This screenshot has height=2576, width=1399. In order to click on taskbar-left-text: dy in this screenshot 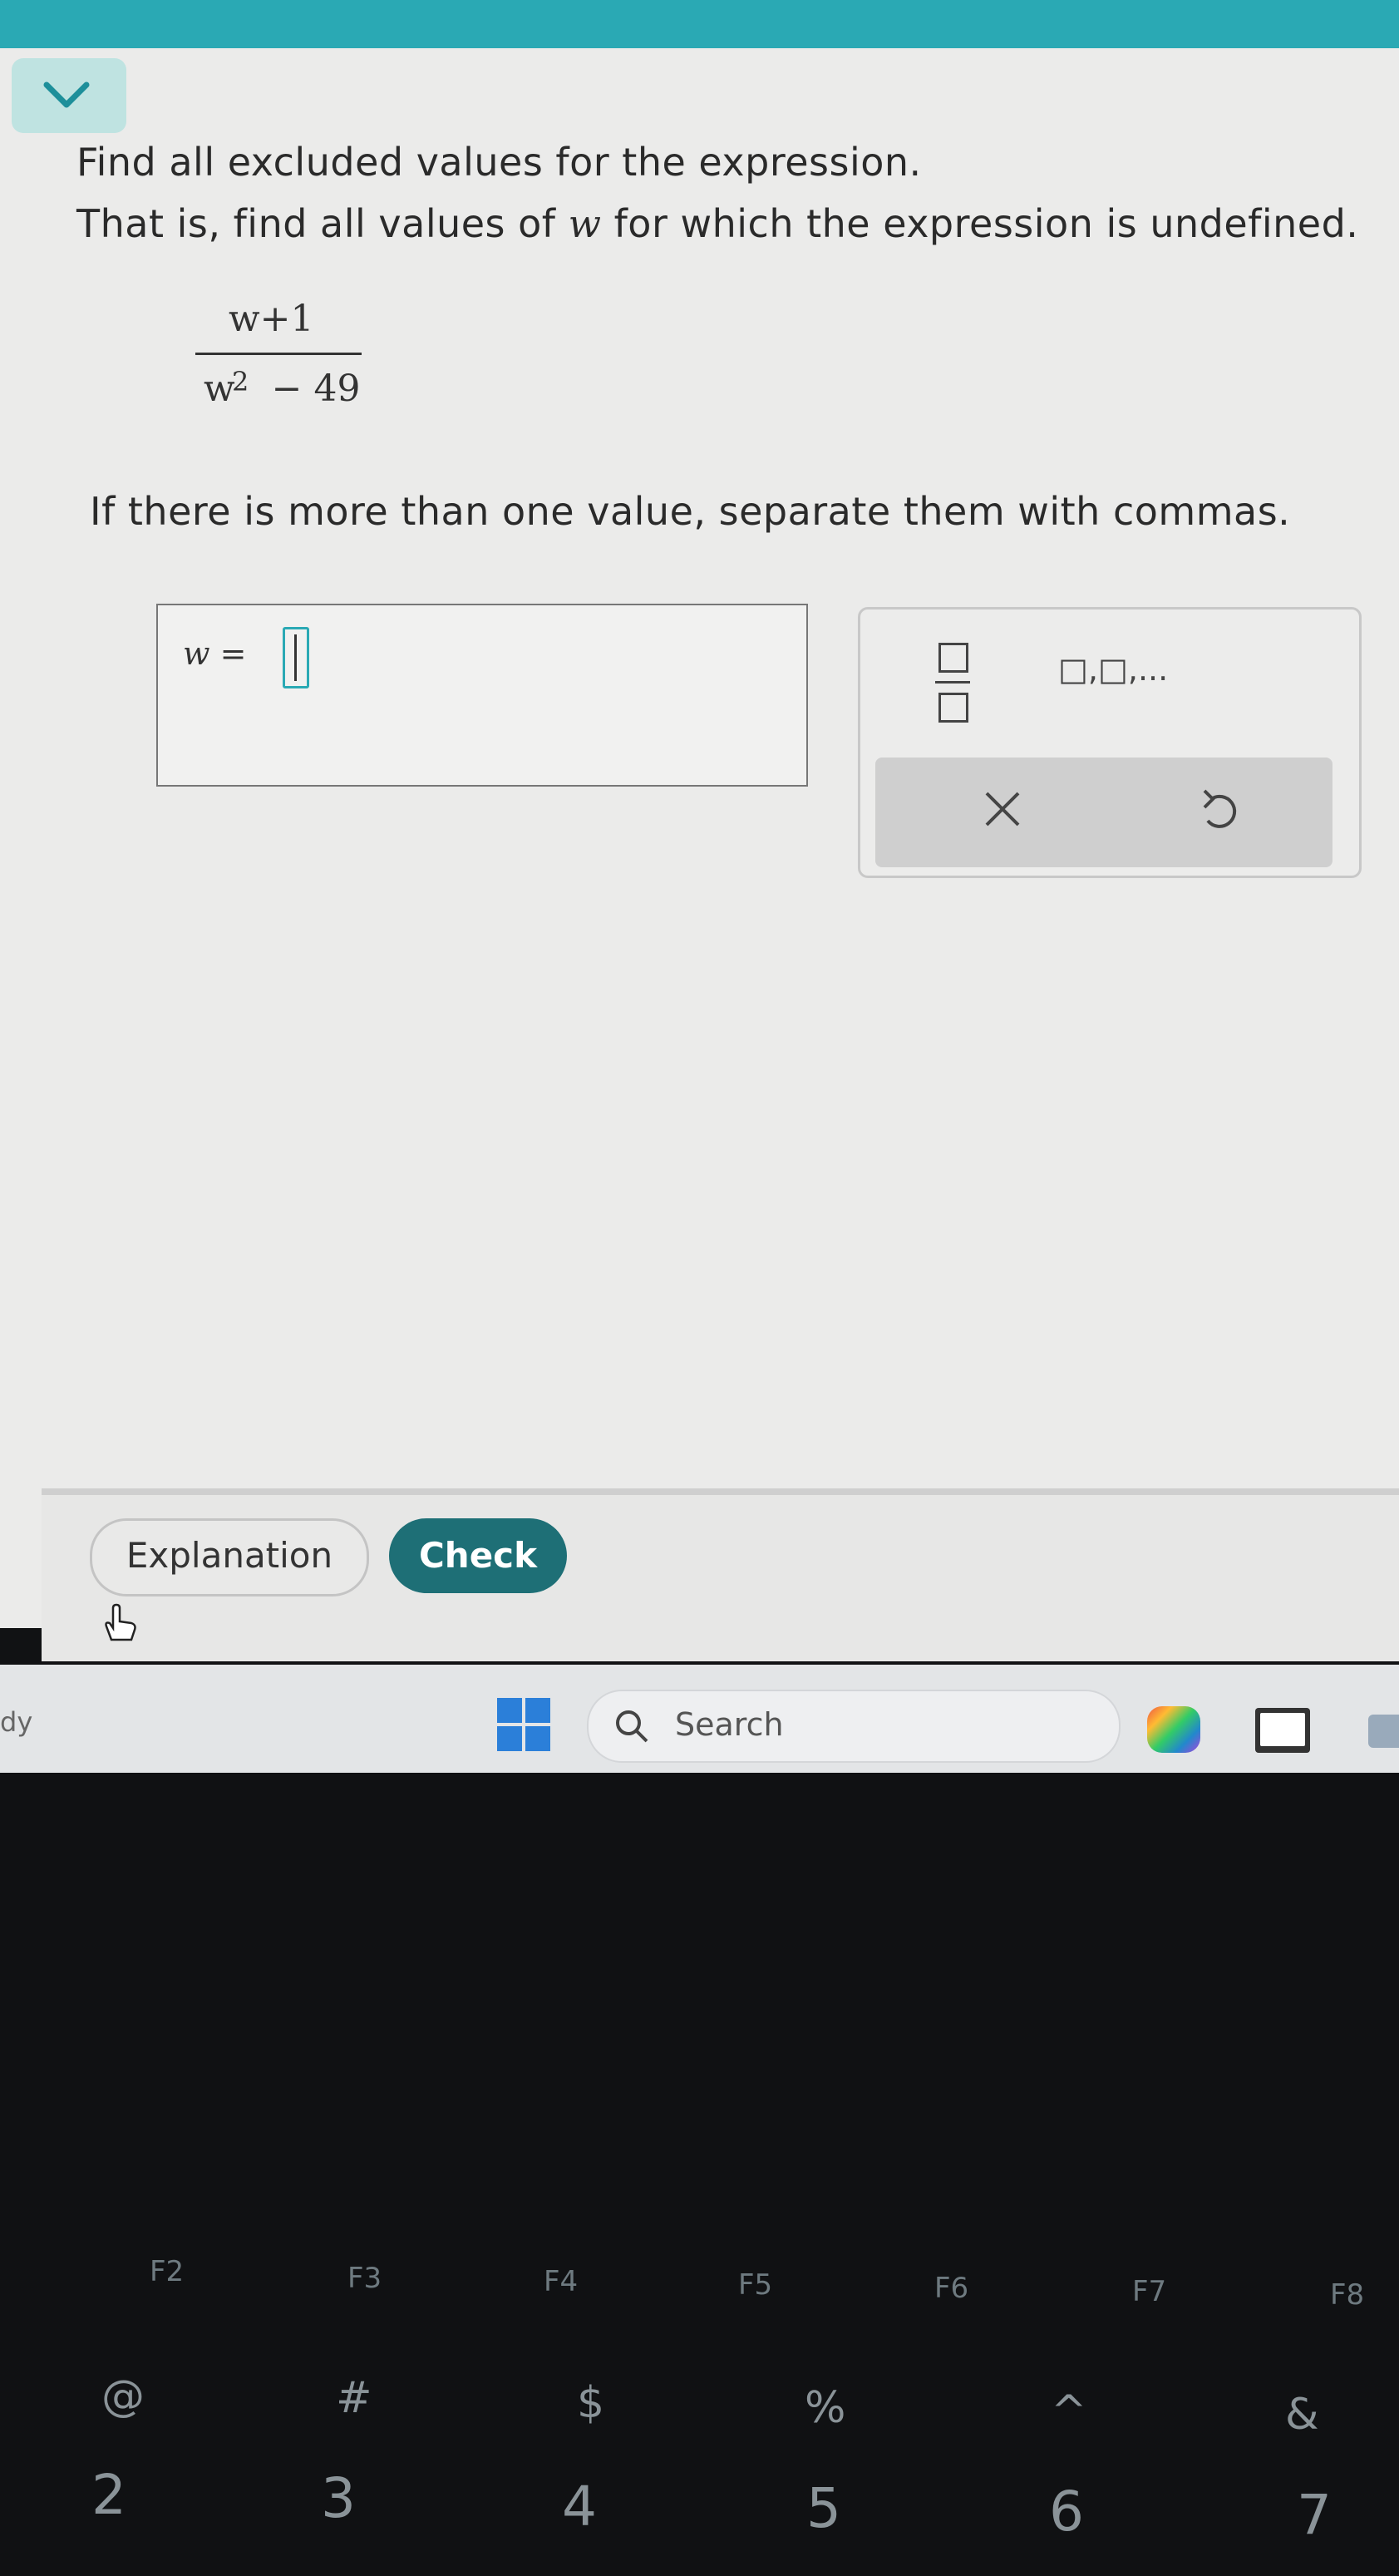, I will do `click(16, 1722)`.